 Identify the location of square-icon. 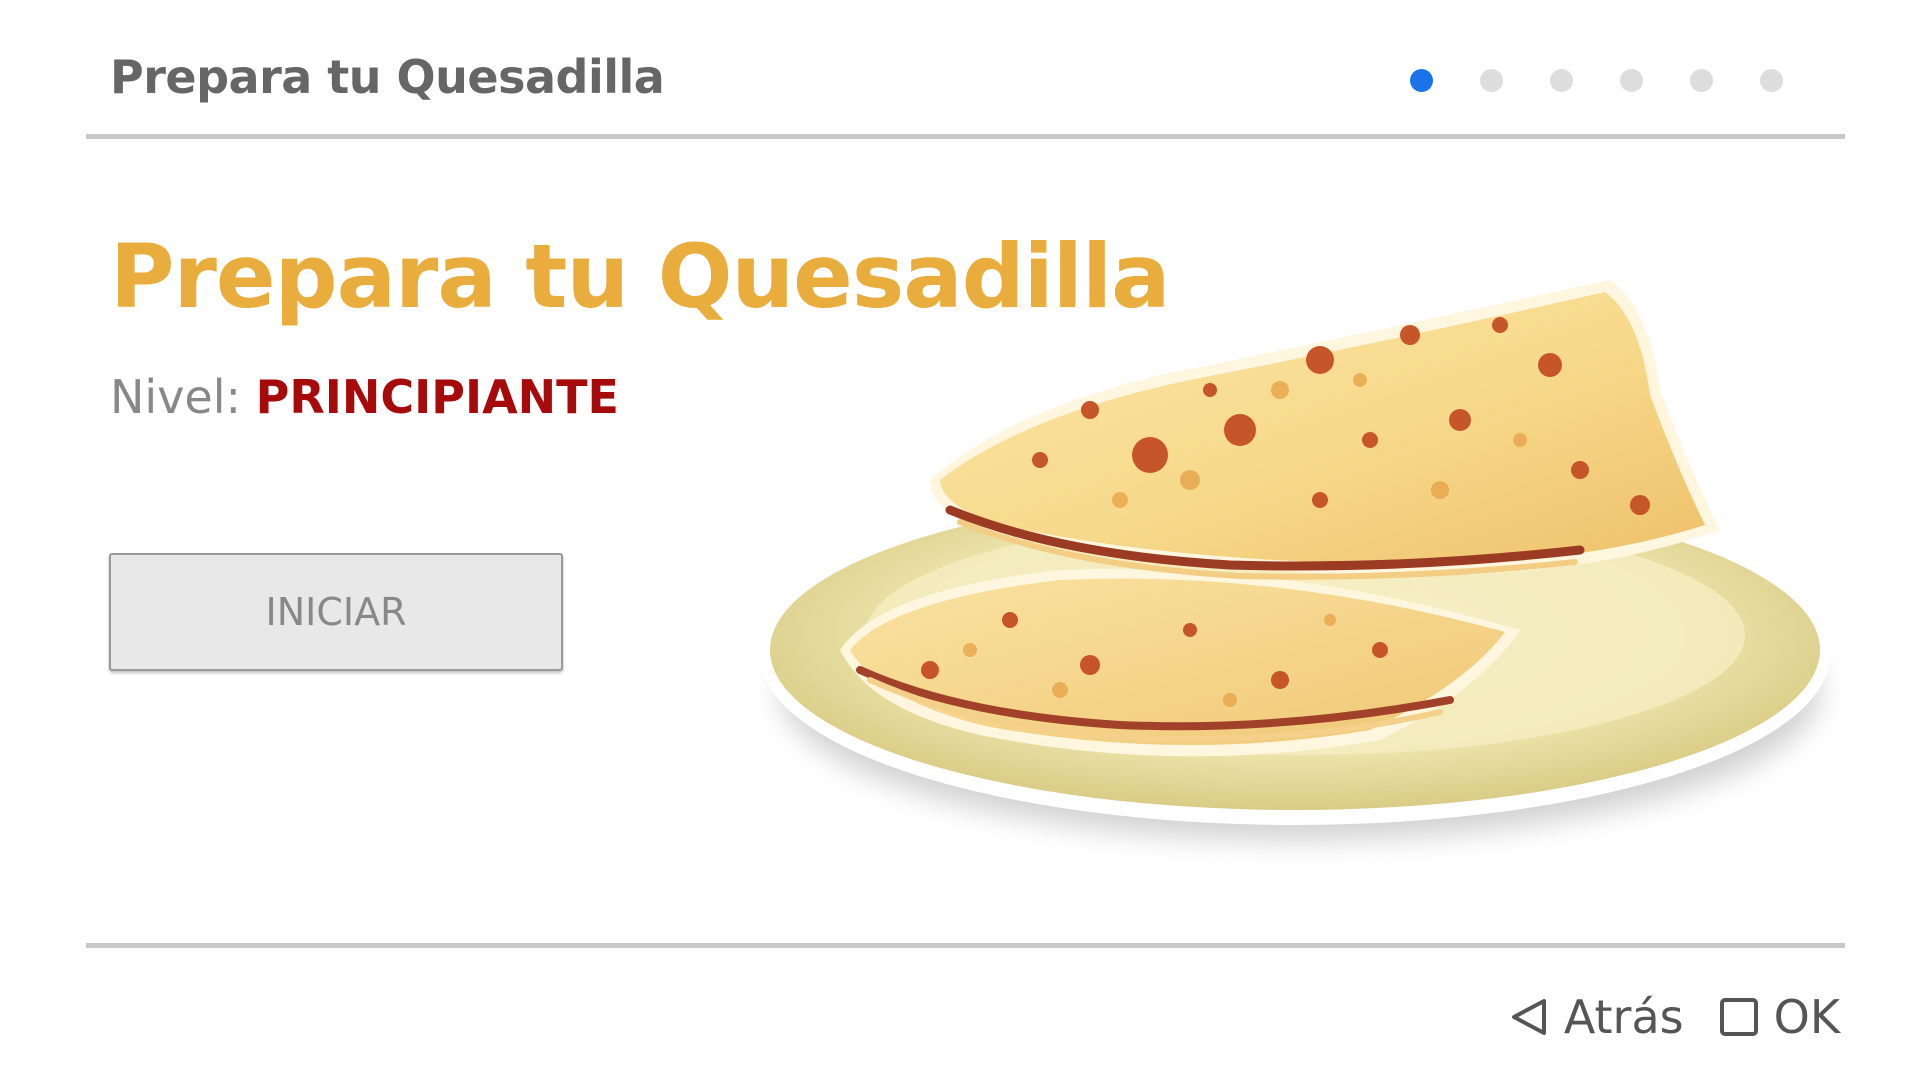
(1739, 1017).